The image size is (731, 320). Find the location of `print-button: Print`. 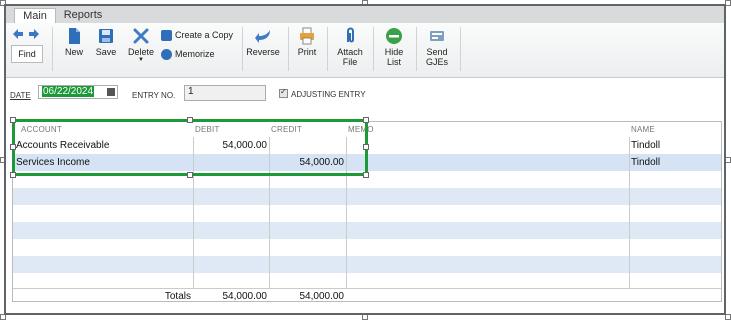

print-button: Print is located at coordinates (307, 42).